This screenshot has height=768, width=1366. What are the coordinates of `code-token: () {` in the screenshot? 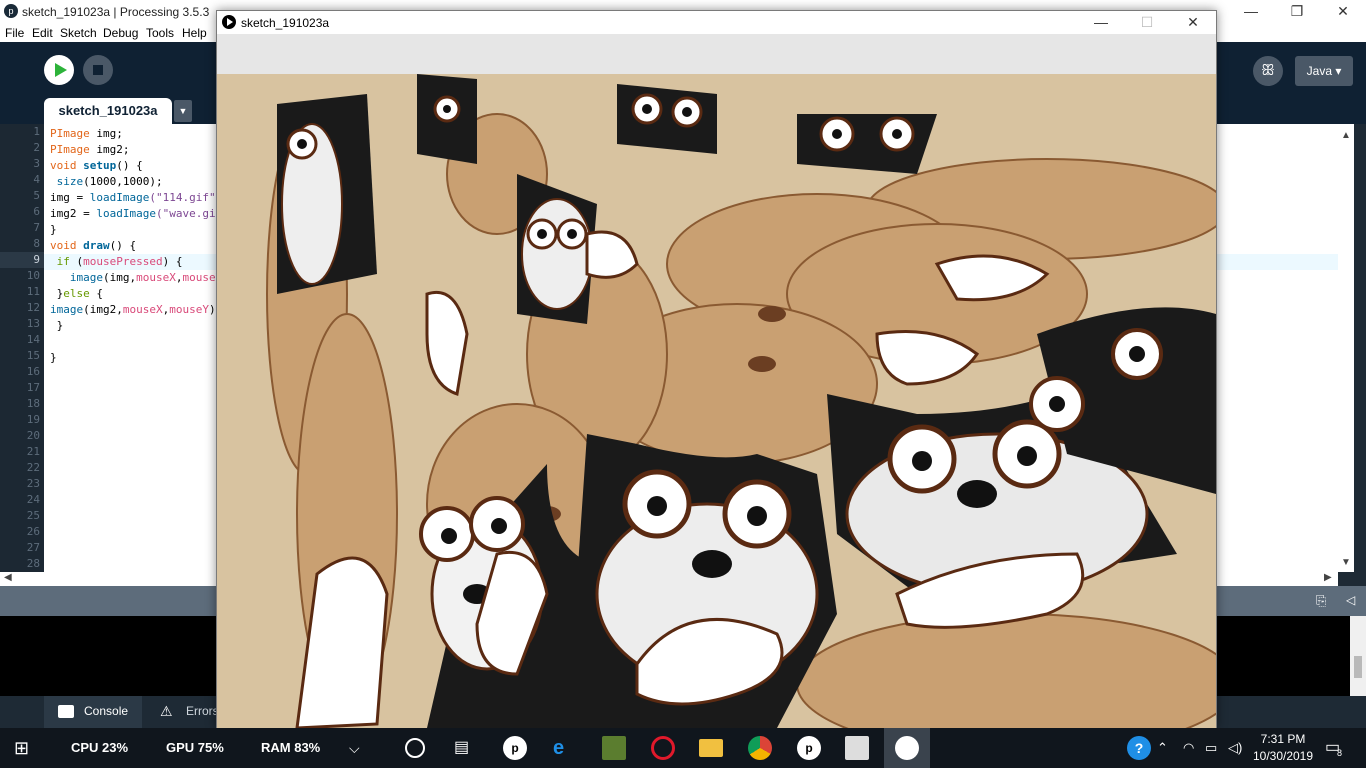 It's located at (123, 245).